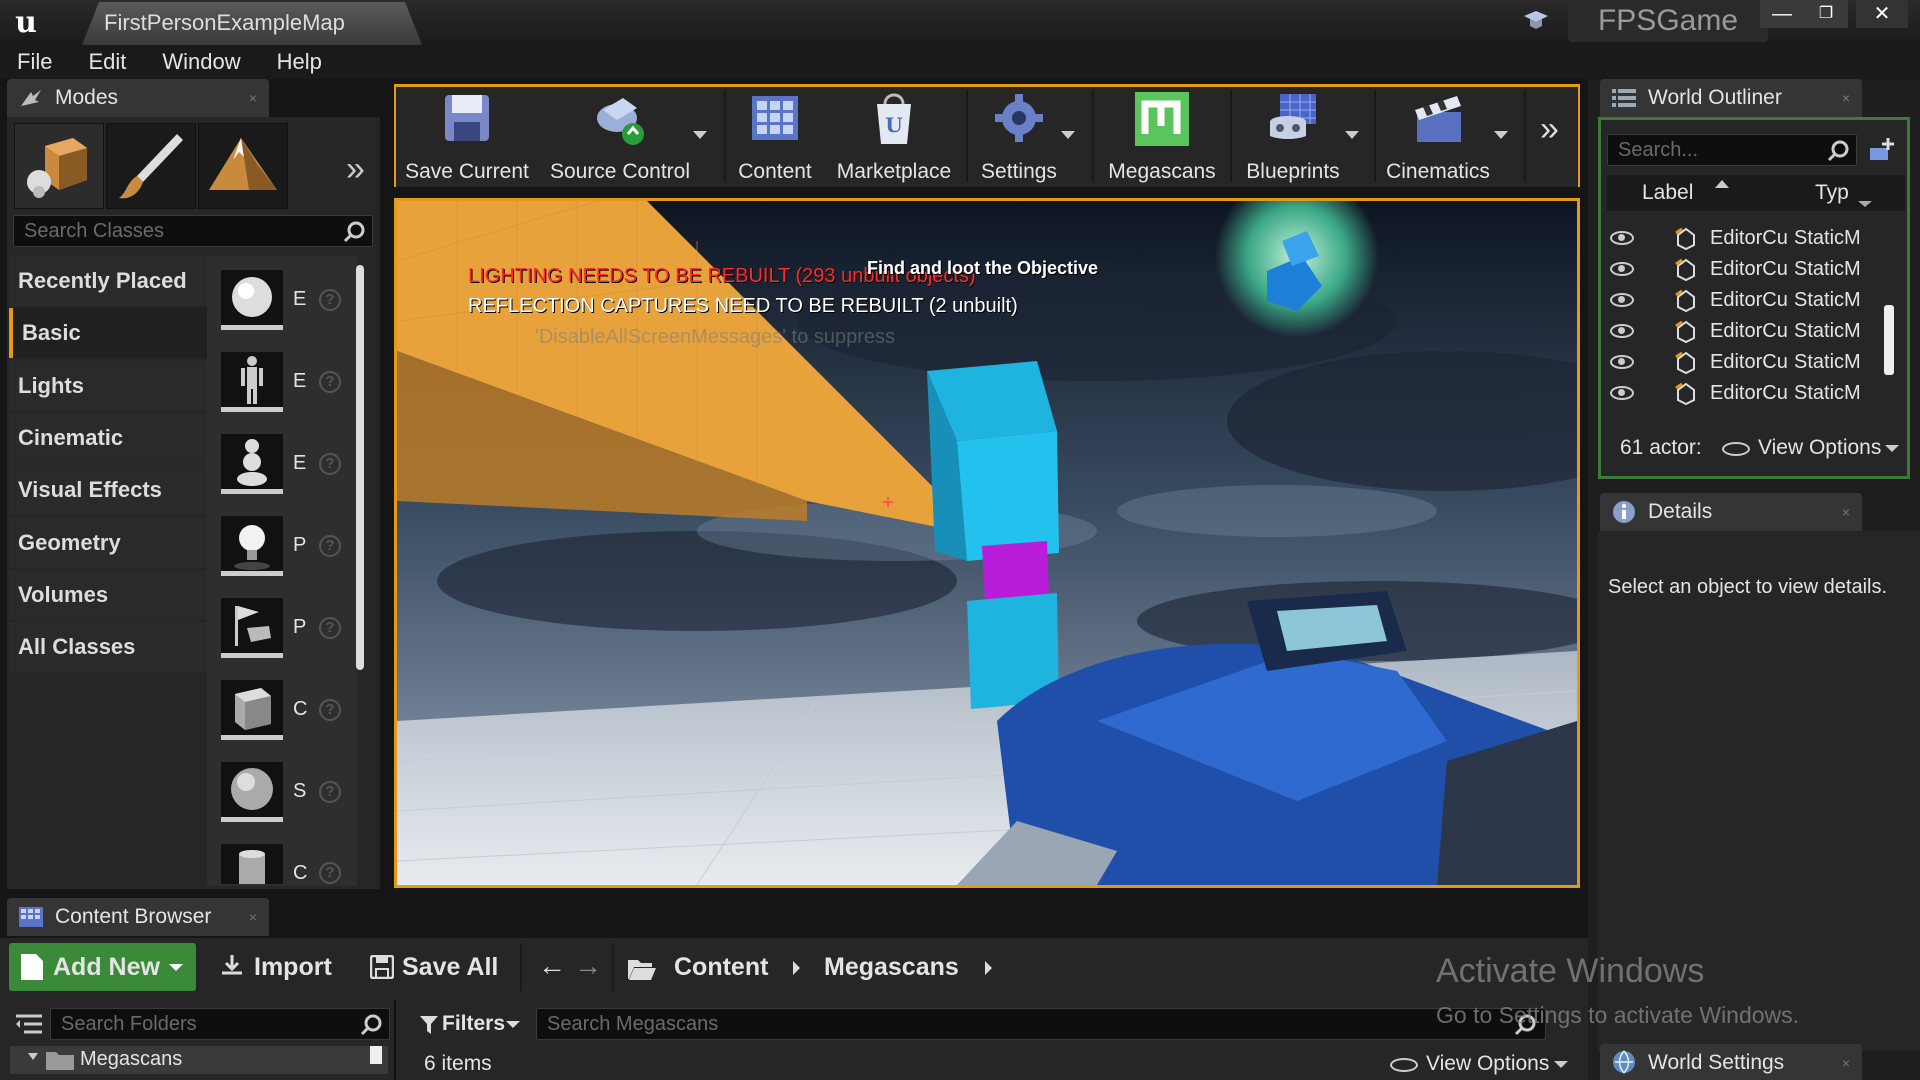  I want to click on menu-edit: Edit, so click(108, 60).